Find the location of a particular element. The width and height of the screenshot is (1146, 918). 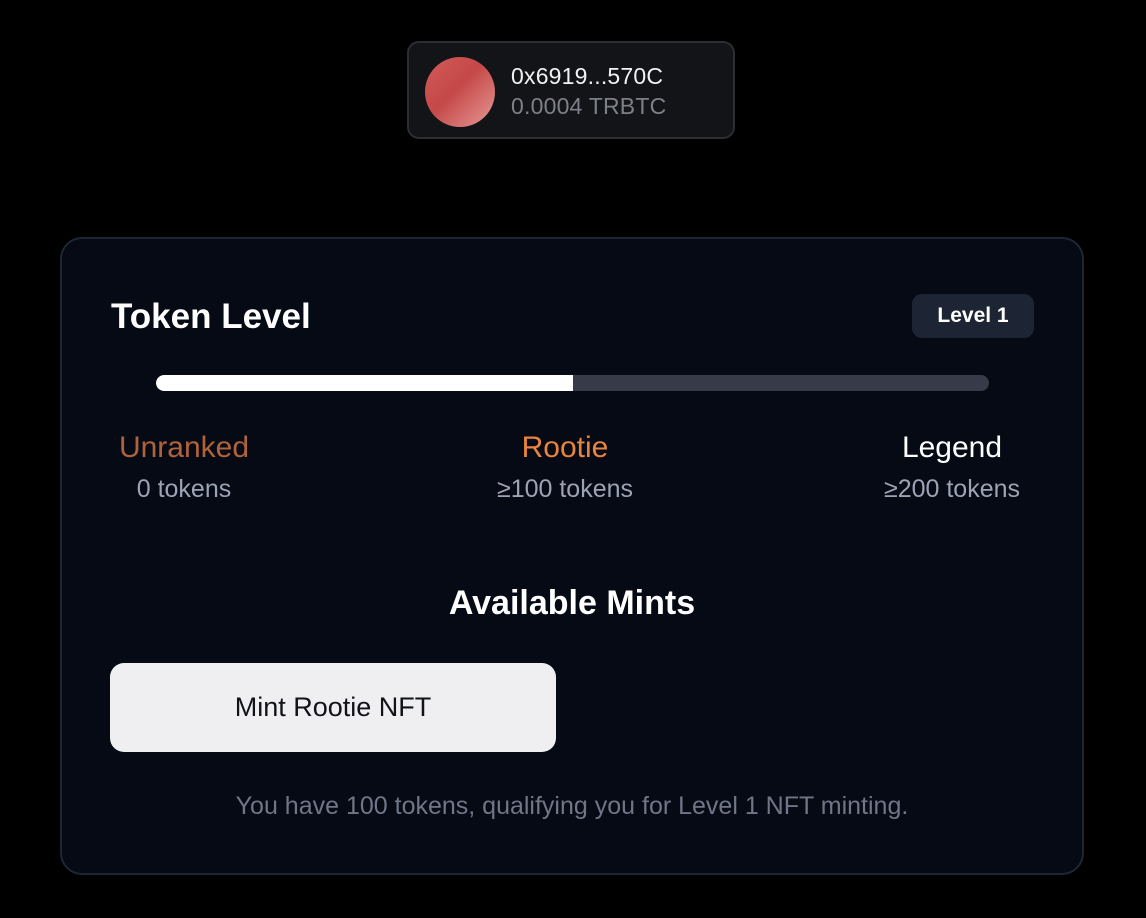

tier-unranked: Unranked 0 tokens is located at coordinates (184, 467).